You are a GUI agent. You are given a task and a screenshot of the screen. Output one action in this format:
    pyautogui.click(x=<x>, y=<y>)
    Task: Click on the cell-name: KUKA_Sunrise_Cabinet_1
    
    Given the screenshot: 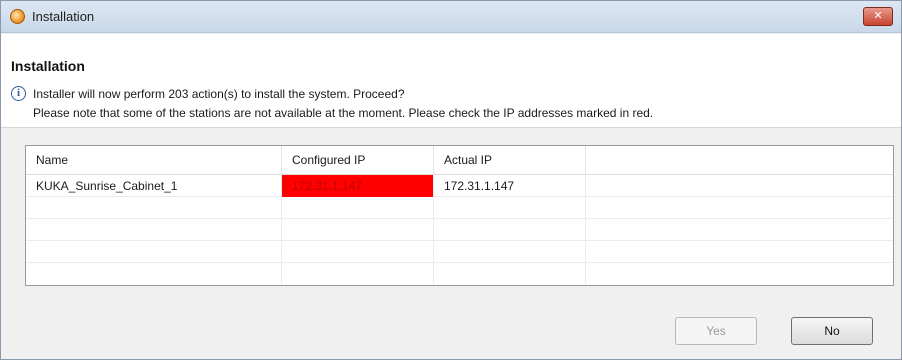 What is the action you would take?
    pyautogui.click(x=154, y=186)
    